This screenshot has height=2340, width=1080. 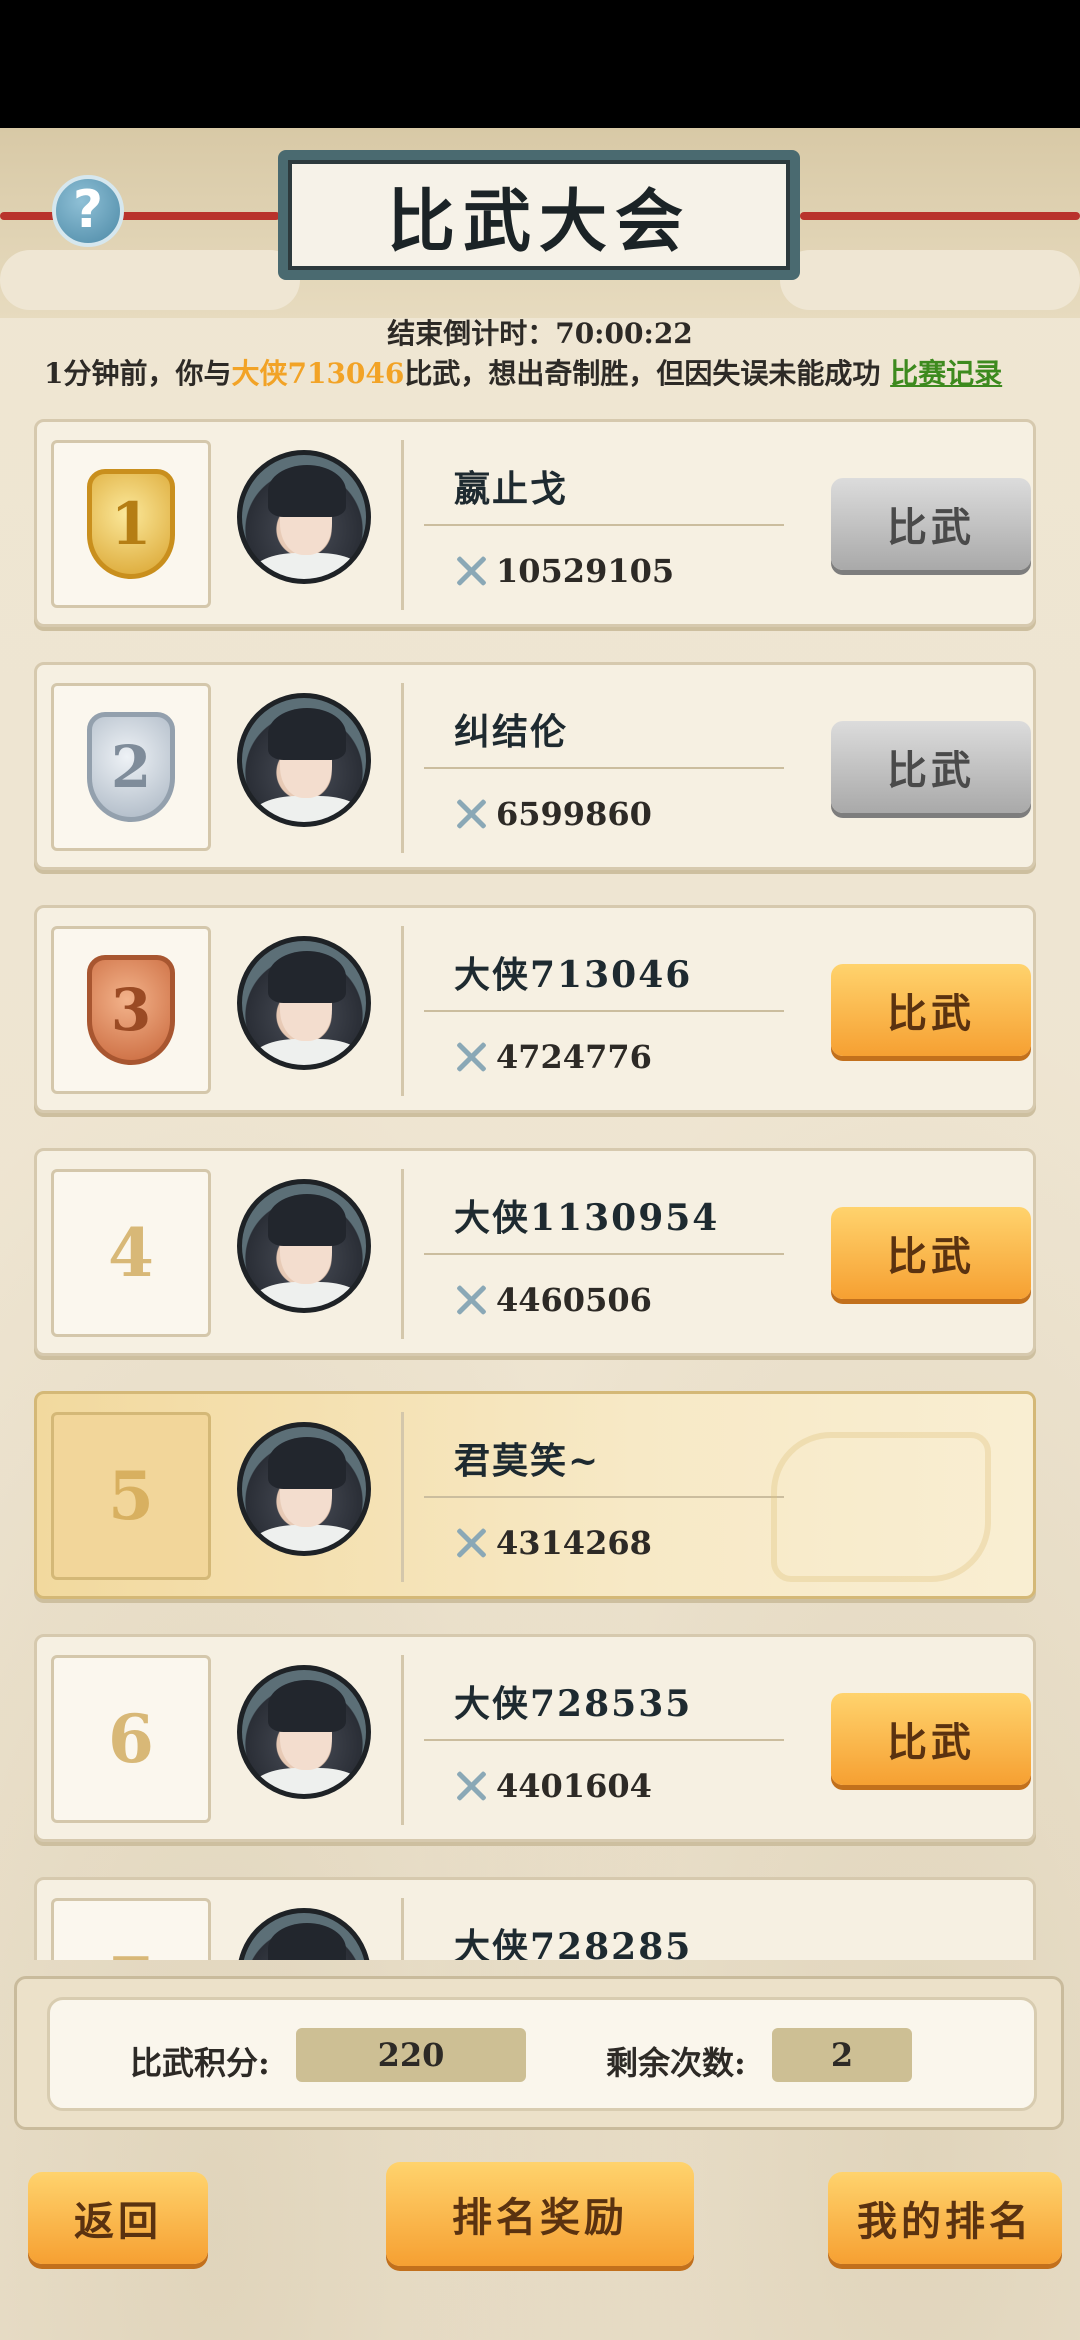 I want to click on ranking-rewards-button: 排名奖励, so click(x=540, y=2214).